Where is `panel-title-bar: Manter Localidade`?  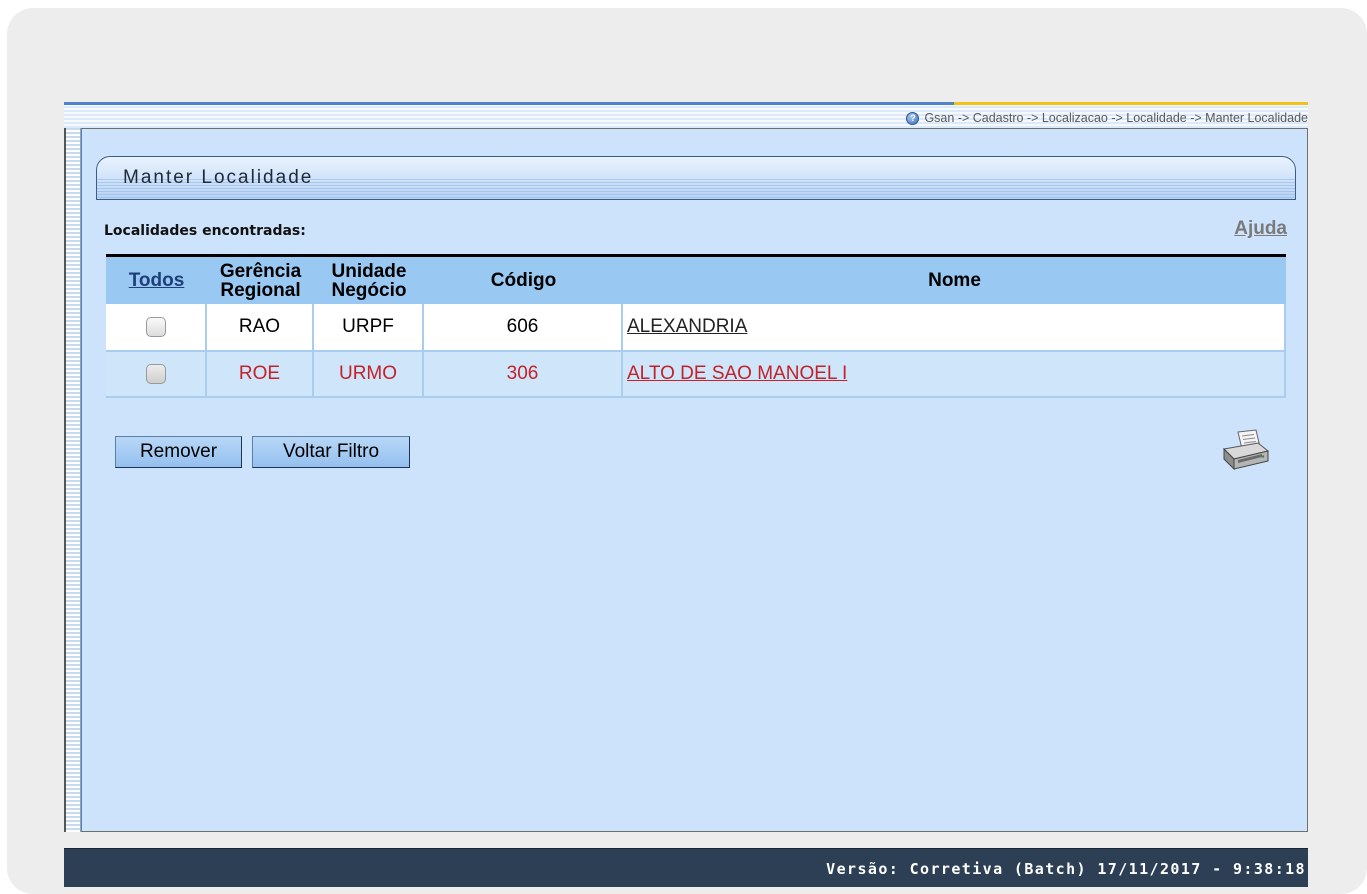 panel-title-bar: Manter Localidade is located at coordinates (696, 178).